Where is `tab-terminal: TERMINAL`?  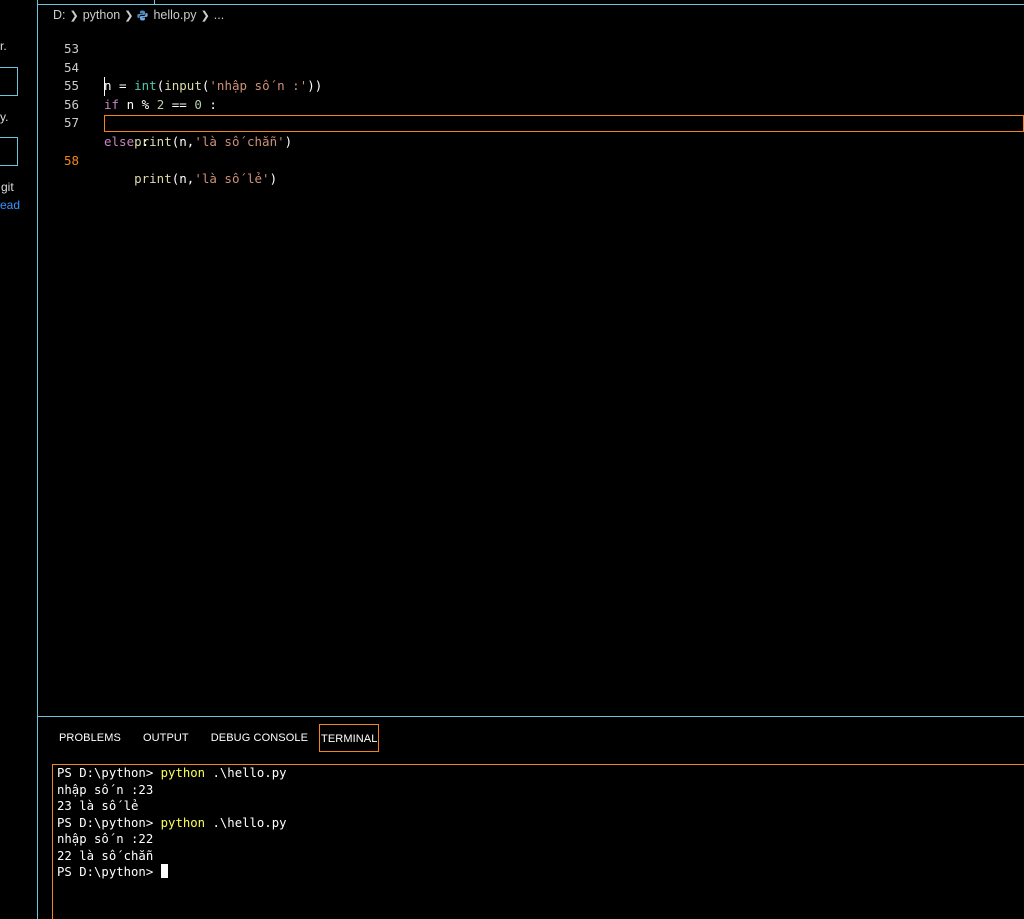 tab-terminal: TERMINAL is located at coordinates (349, 738).